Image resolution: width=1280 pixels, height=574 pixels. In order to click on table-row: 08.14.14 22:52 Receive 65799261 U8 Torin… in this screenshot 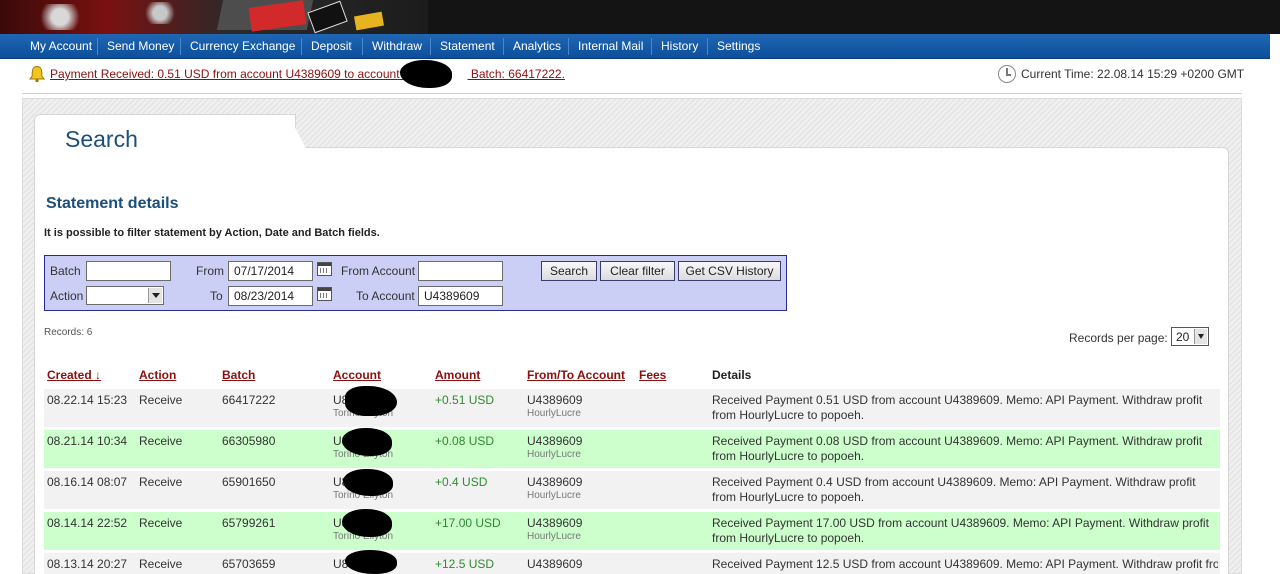, I will do `click(632, 531)`.